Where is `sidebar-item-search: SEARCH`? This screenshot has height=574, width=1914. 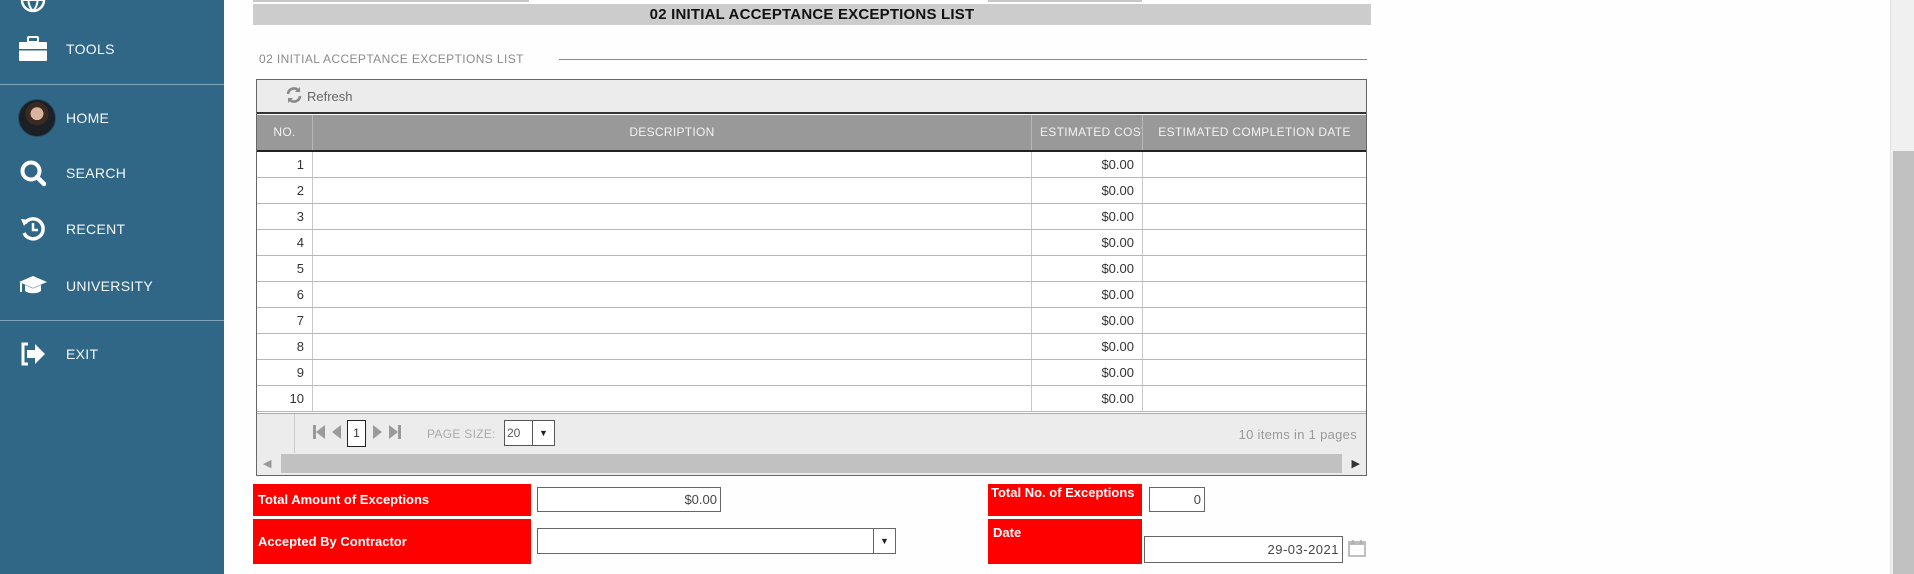 sidebar-item-search: SEARCH is located at coordinates (112, 173).